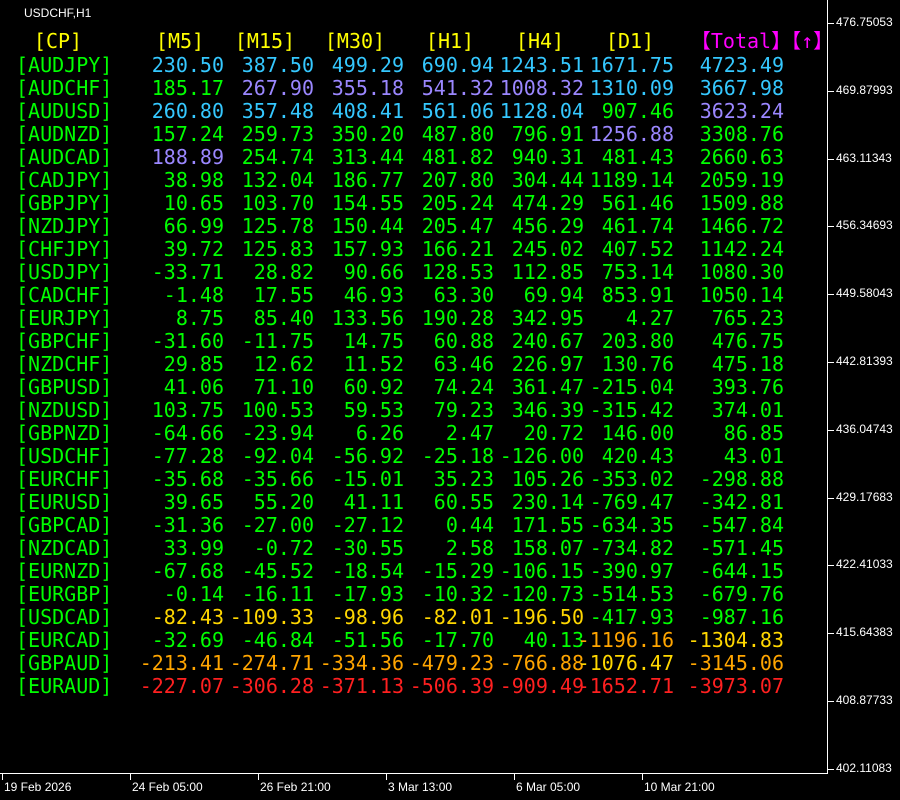 The height and width of the screenshot is (800, 900). I want to click on value-cell: -56.92, so click(367, 456).